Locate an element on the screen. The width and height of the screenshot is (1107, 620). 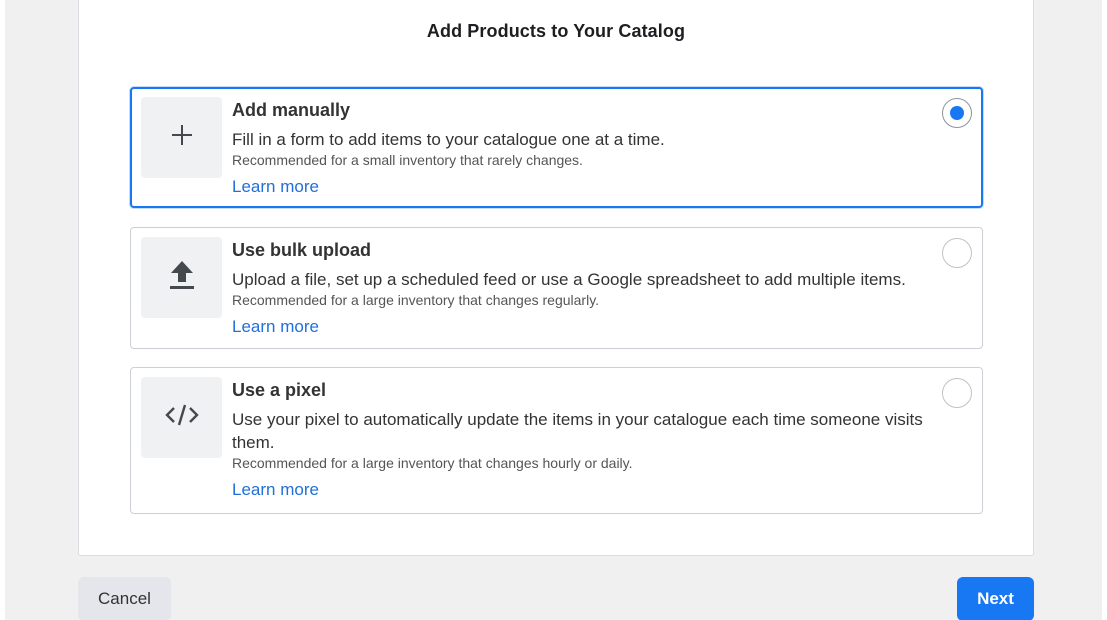
dialog-title: Add Products to Your Catalog is located at coordinates (556, 31).